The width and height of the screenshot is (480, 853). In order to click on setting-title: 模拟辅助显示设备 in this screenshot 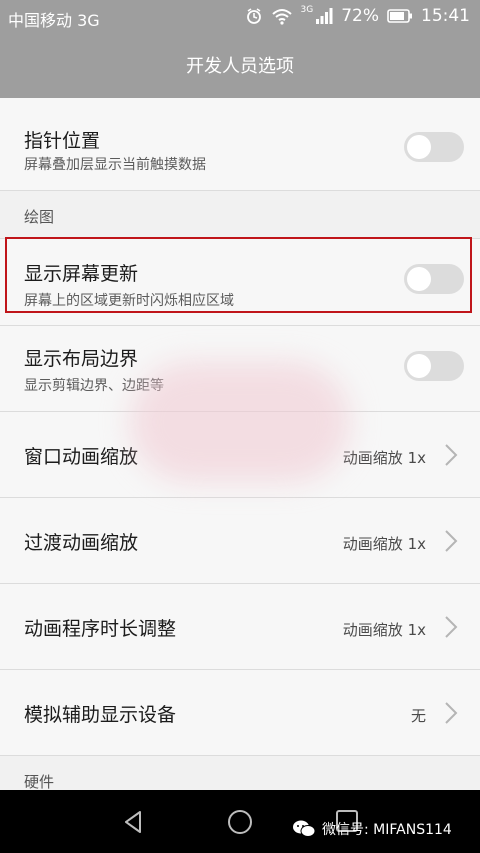, I will do `click(100, 715)`.